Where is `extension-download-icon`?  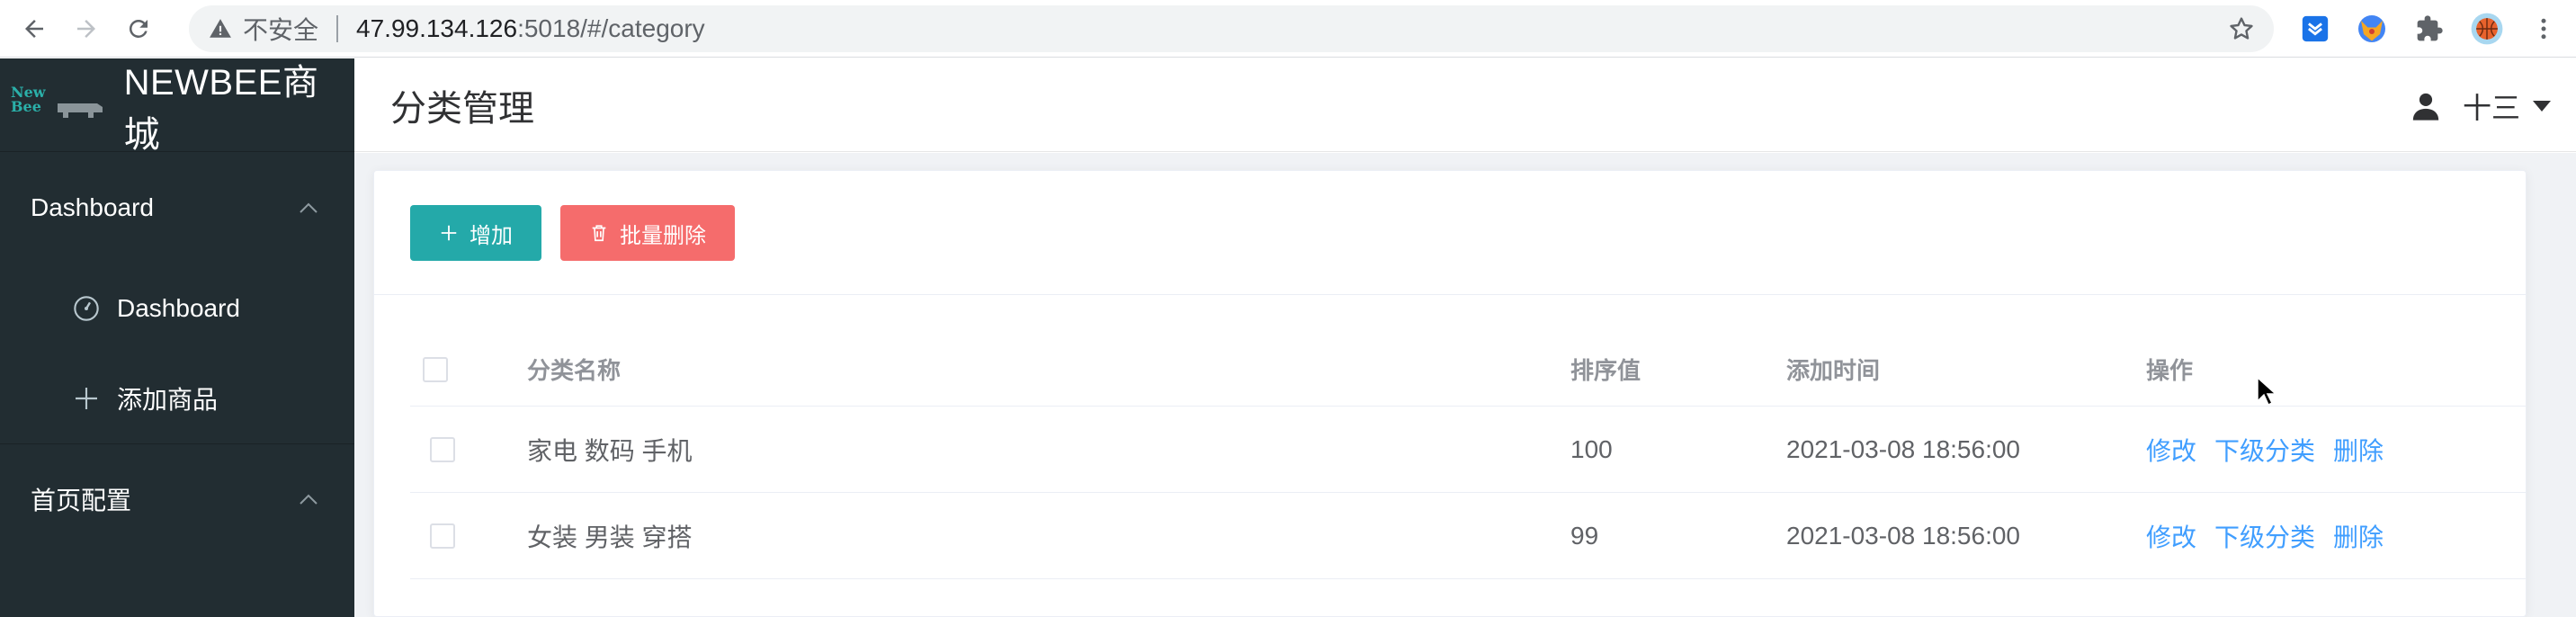
extension-download-icon is located at coordinates (2315, 29).